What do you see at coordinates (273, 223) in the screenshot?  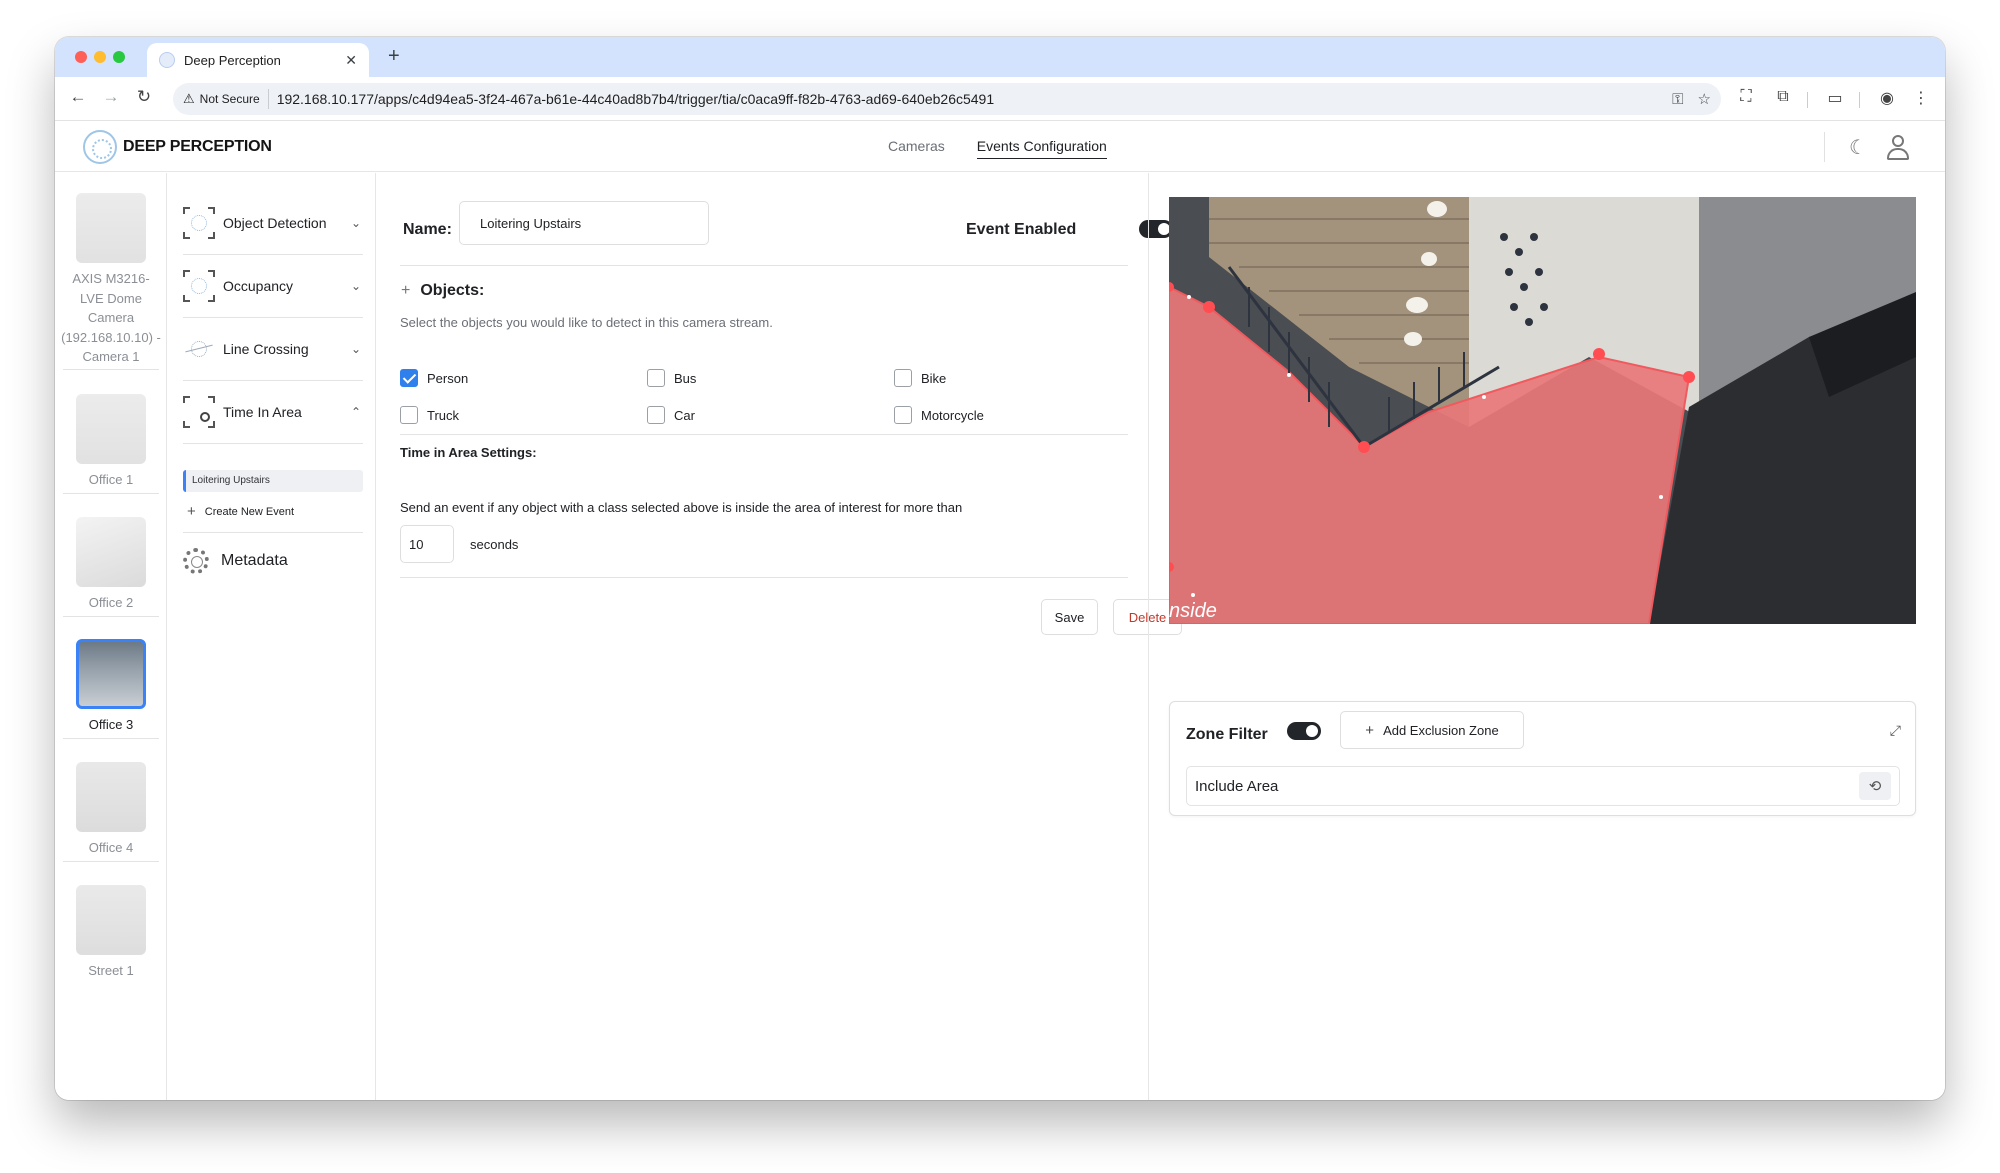 I see `menu-object-detection: Object Detection ⌄` at bounding box center [273, 223].